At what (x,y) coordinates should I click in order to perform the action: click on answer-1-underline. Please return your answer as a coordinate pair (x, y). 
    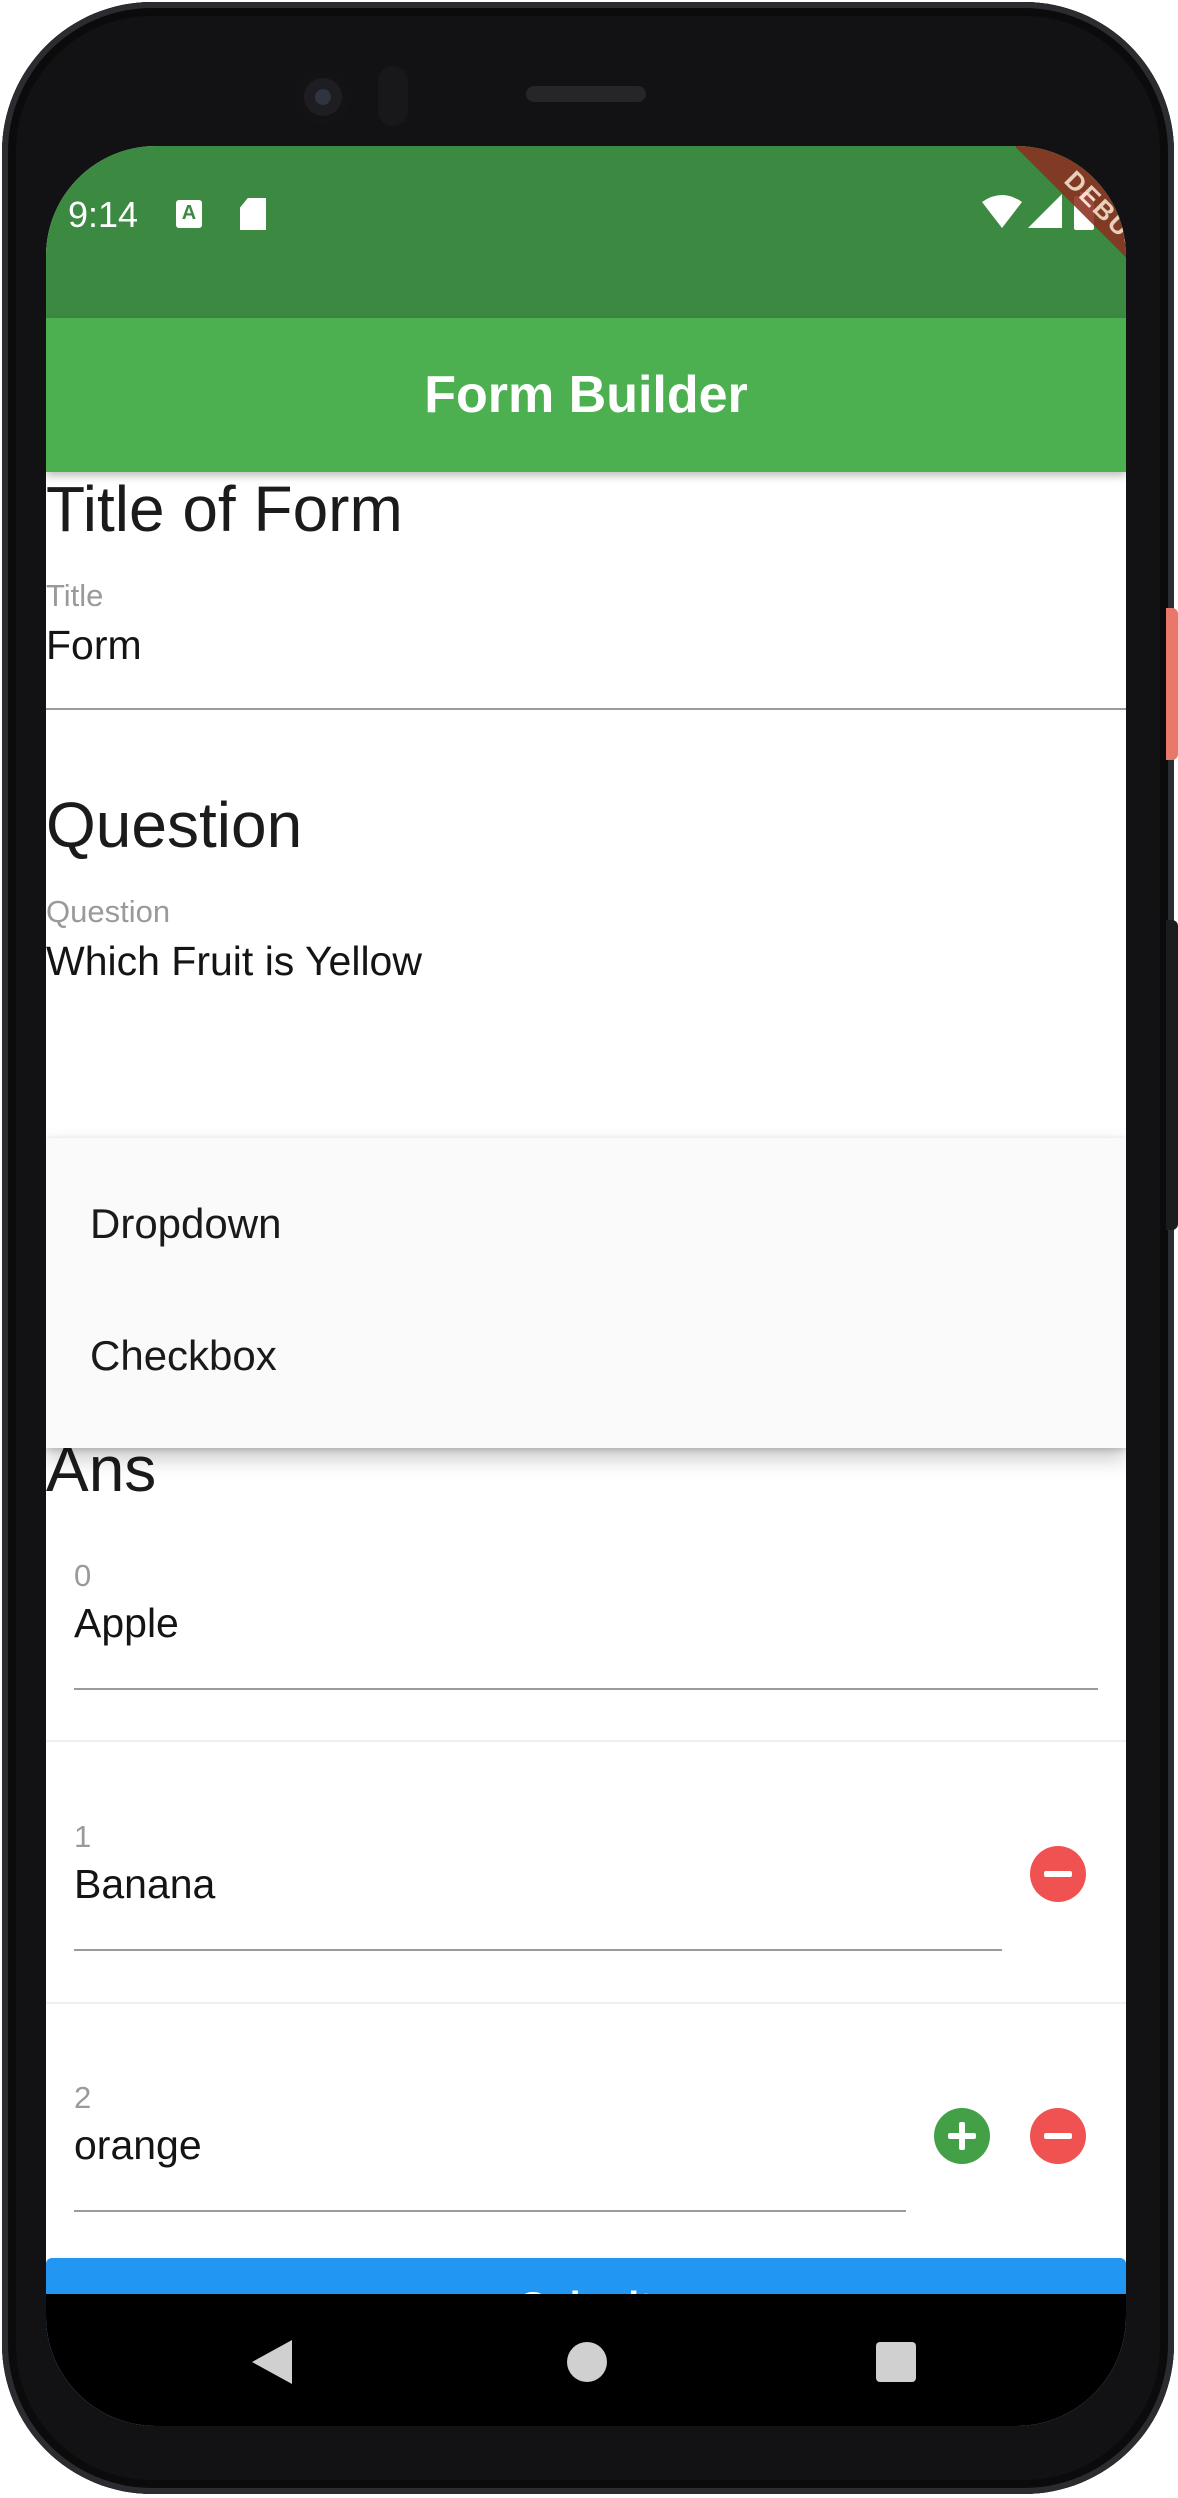
    Looking at the image, I should click on (538, 1950).